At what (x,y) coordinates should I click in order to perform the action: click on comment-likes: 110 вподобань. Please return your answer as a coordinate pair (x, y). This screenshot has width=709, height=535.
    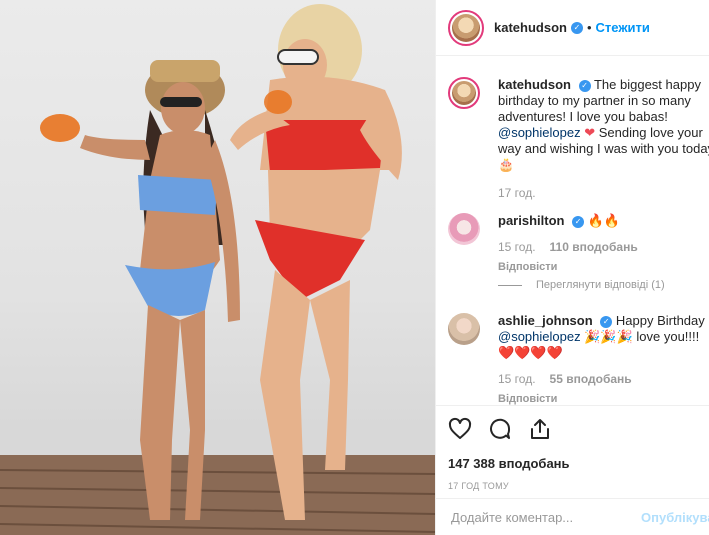
    Looking at the image, I should click on (594, 247).